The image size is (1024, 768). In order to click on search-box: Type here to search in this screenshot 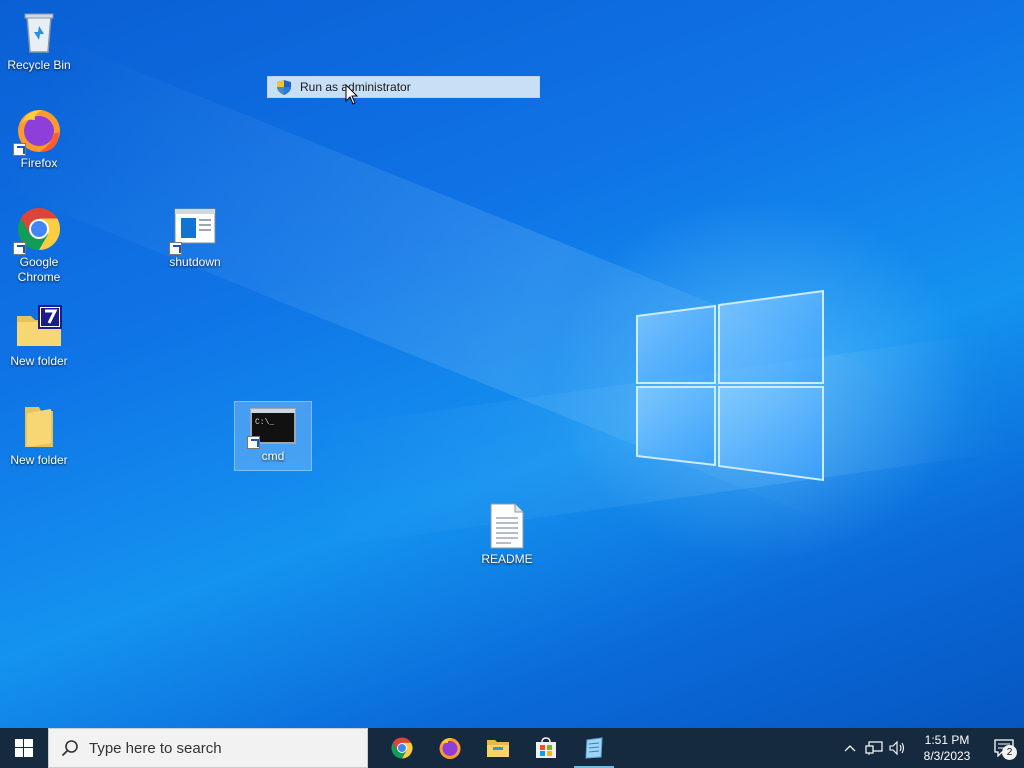, I will do `click(208, 748)`.